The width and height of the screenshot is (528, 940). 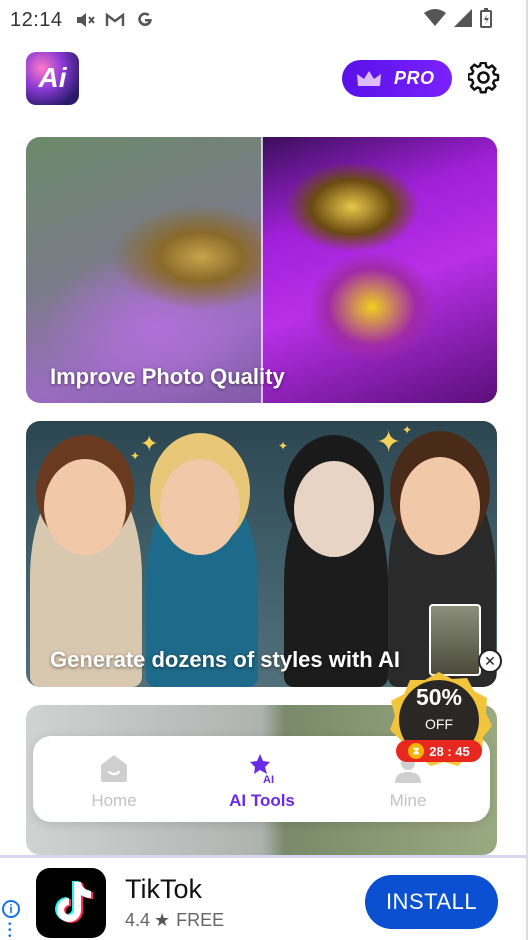 What do you see at coordinates (74, 902) in the screenshot?
I see `tiktok-note-icon` at bounding box center [74, 902].